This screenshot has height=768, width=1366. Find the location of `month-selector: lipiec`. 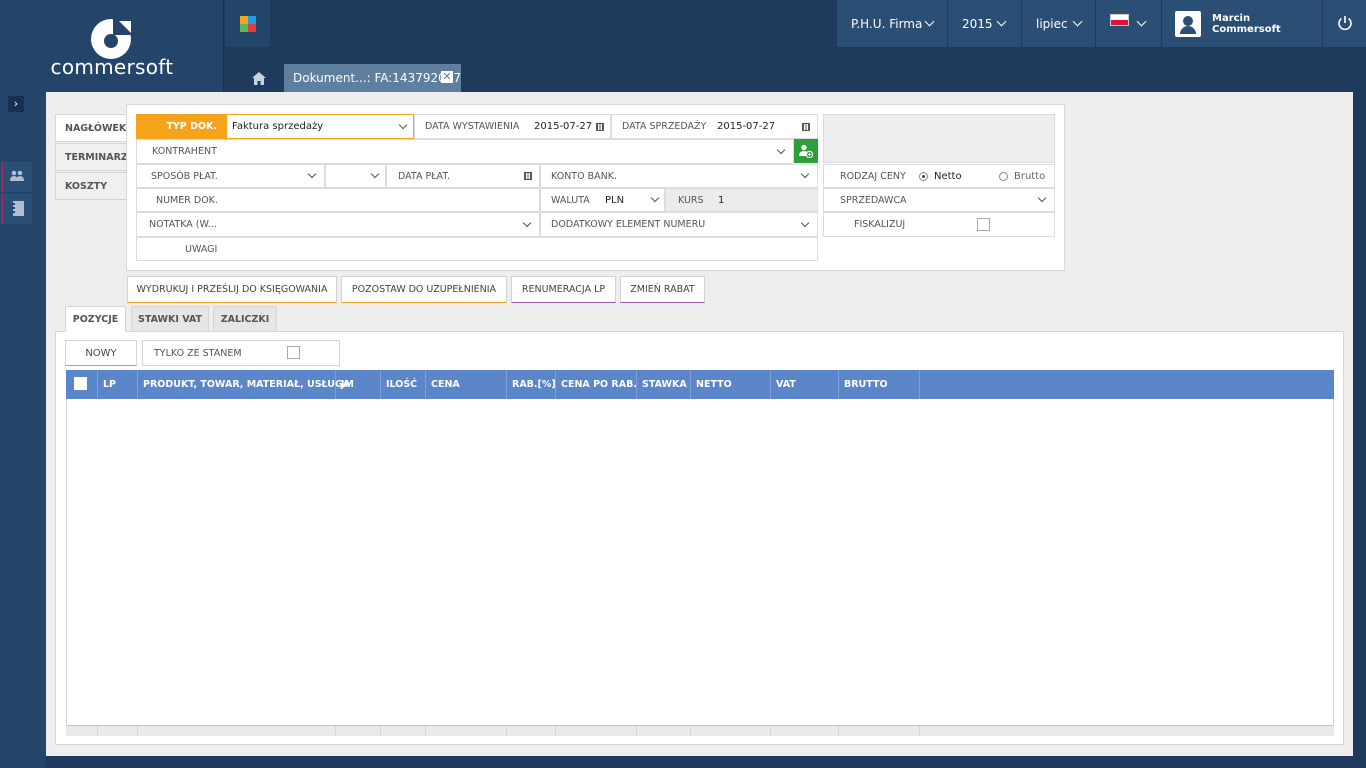

month-selector: lipiec is located at coordinates (1058, 23).